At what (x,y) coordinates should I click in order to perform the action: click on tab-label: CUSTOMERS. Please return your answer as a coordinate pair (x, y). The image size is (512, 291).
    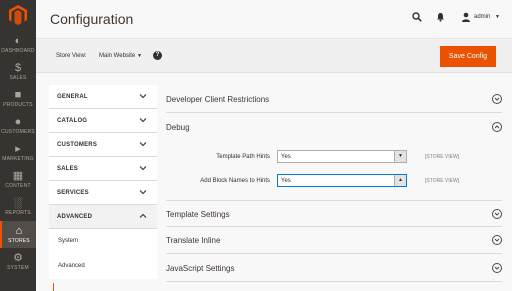
    Looking at the image, I should click on (77, 145).